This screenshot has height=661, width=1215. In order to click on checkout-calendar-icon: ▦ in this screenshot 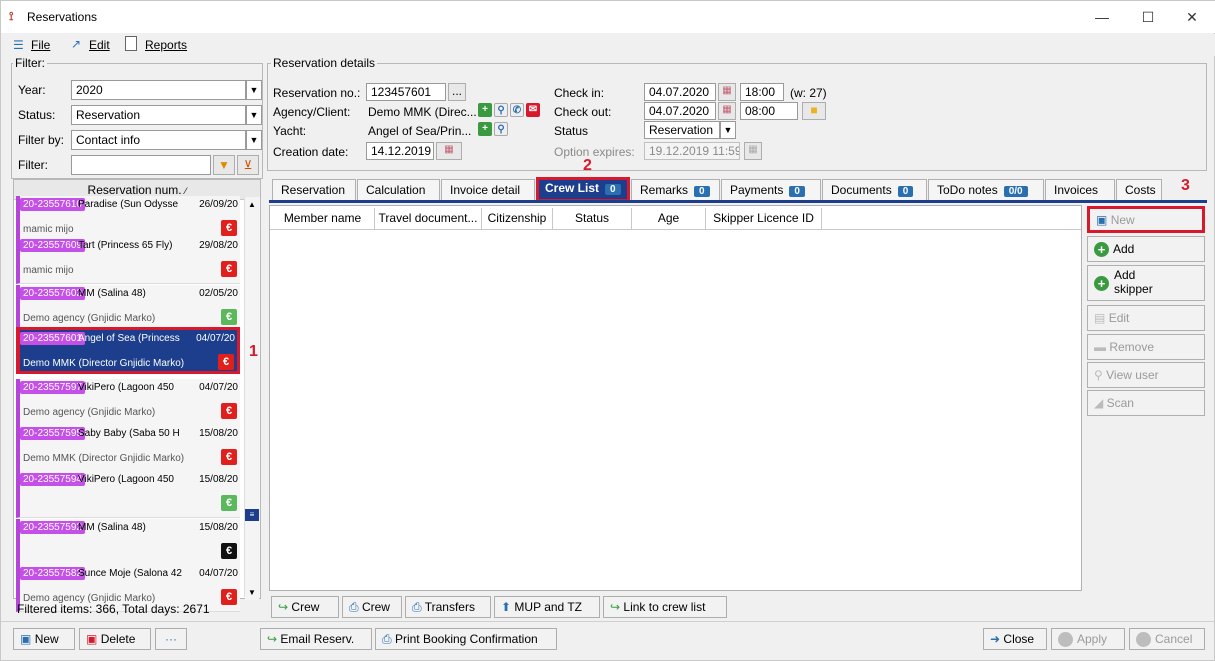, I will do `click(727, 111)`.